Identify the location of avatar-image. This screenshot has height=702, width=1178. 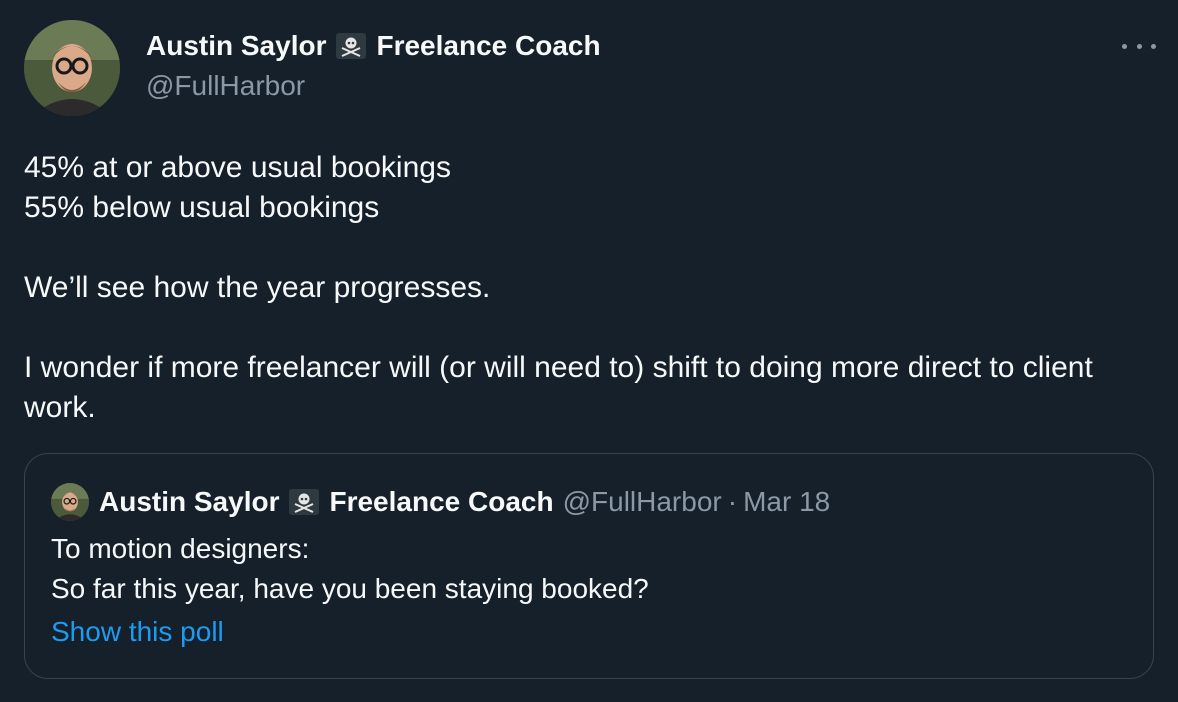
(72, 68).